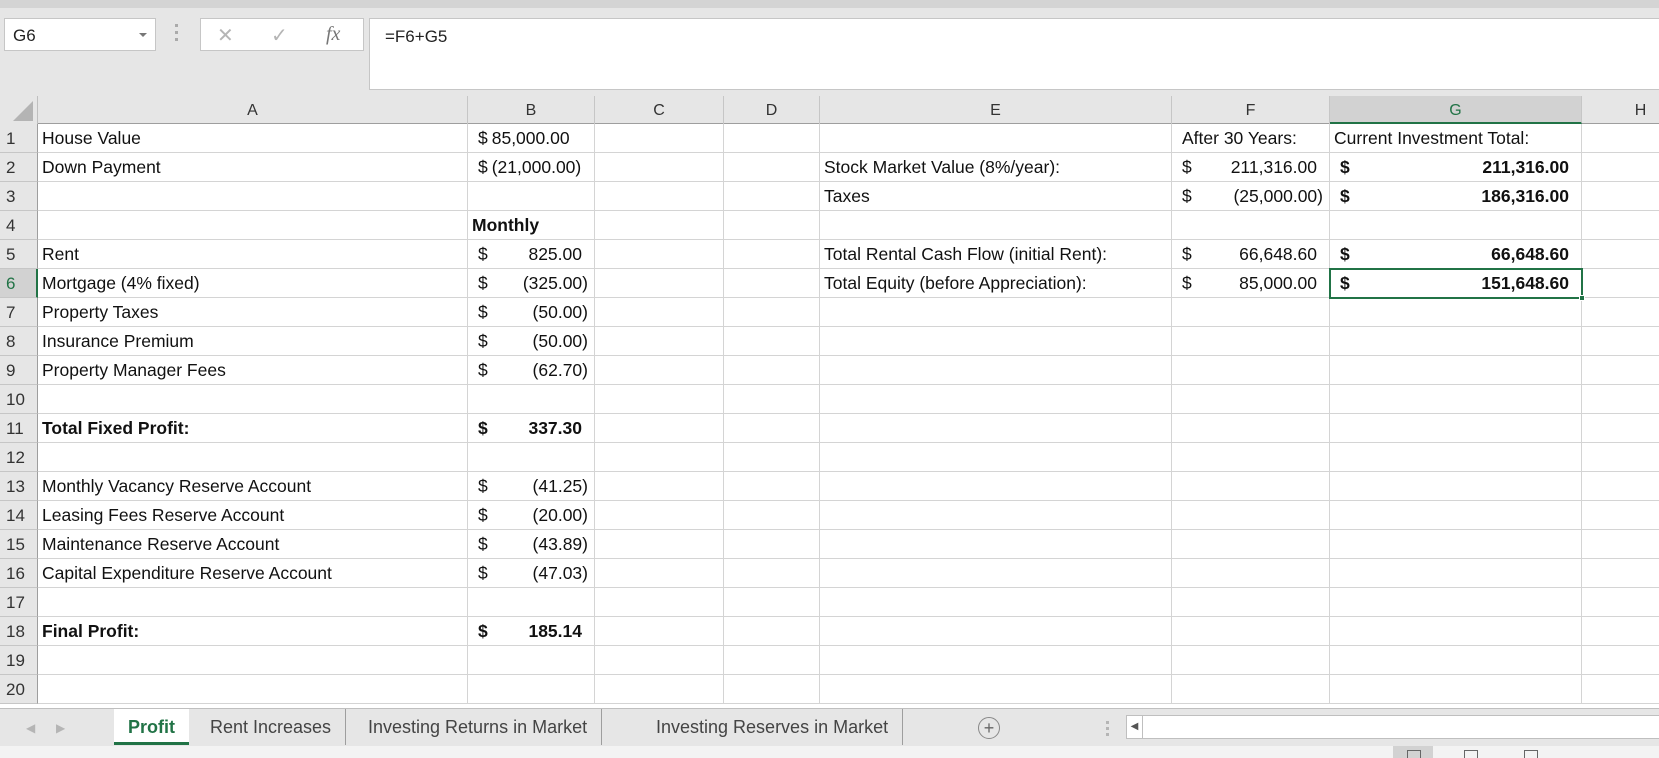 This screenshot has width=1659, height=758. Describe the element at coordinates (772, 110) in the screenshot. I see `column-header-d: D` at that location.